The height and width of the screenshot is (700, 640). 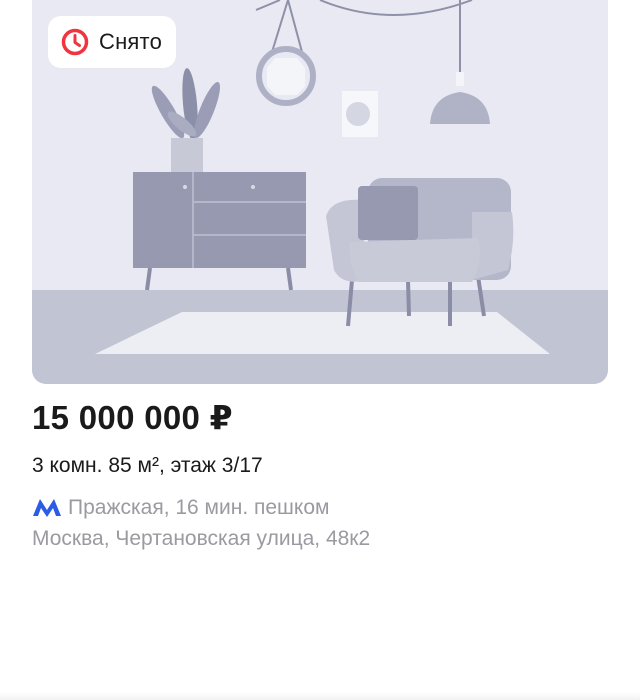 I want to click on status-badge: Снято, so click(x=112, y=42).